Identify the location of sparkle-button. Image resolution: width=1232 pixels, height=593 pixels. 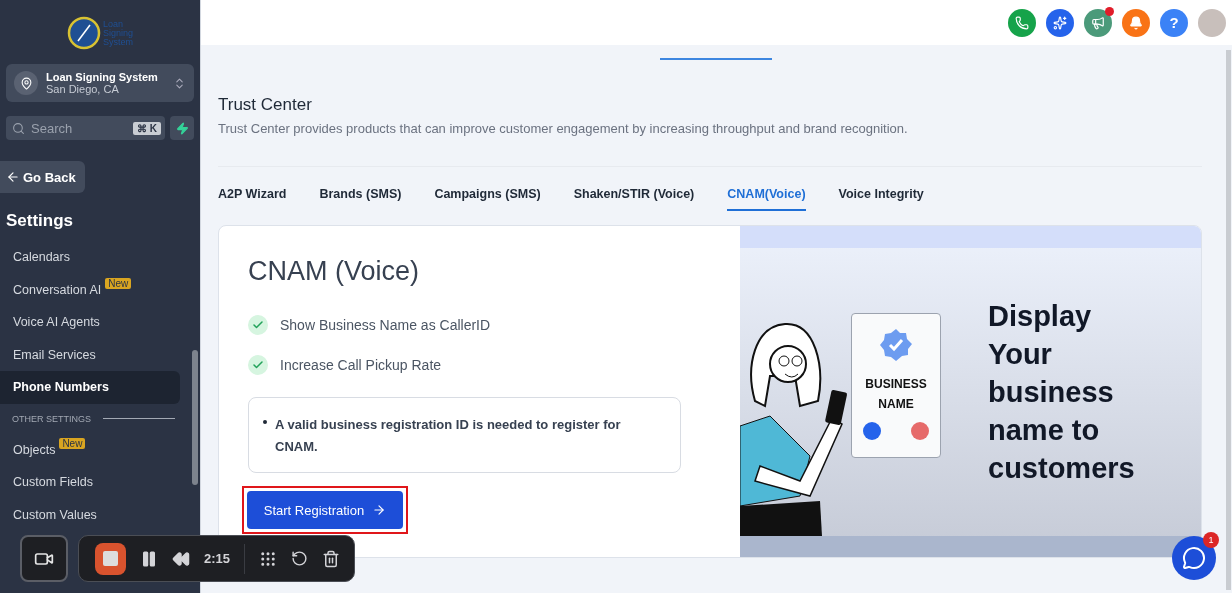
(1060, 22).